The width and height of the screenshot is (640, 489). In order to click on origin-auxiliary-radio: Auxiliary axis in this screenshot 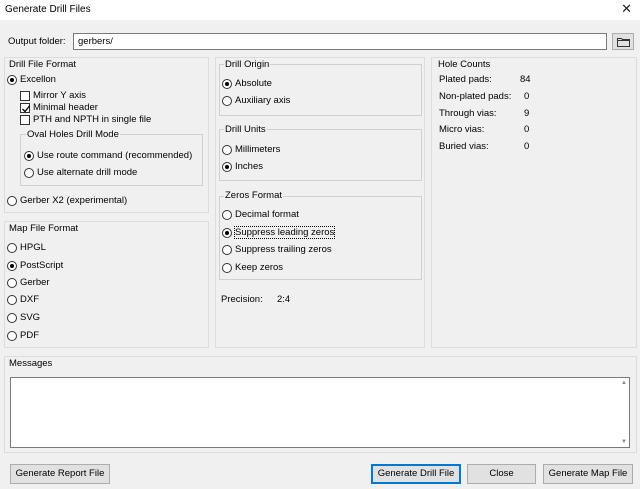, I will do `click(256, 100)`.